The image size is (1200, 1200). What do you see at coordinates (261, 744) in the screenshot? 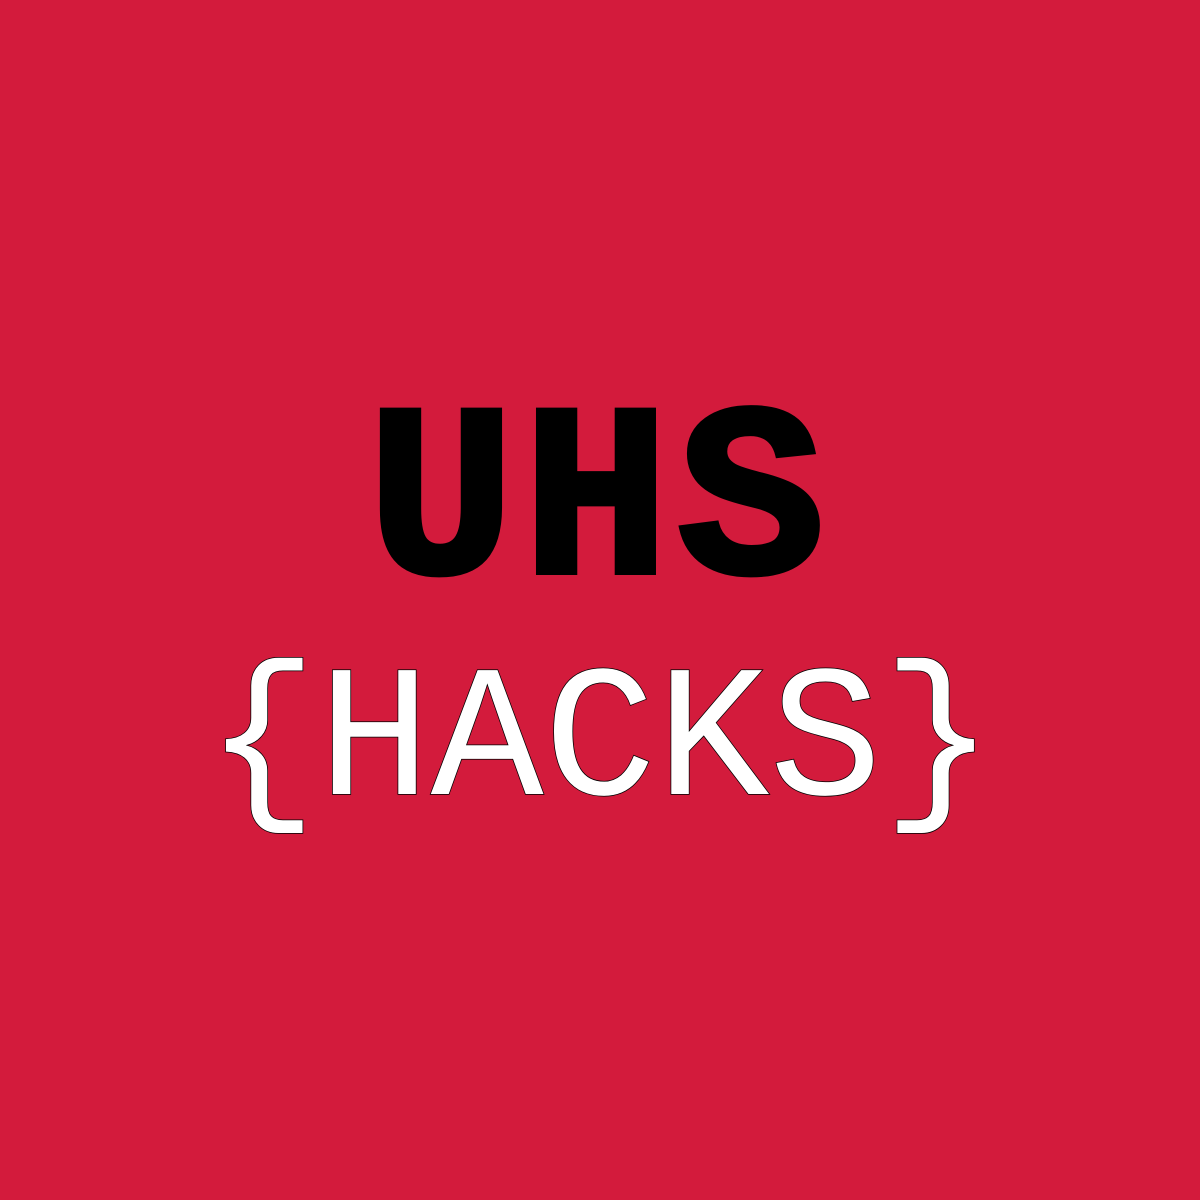
I see `open-brace: {` at bounding box center [261, 744].